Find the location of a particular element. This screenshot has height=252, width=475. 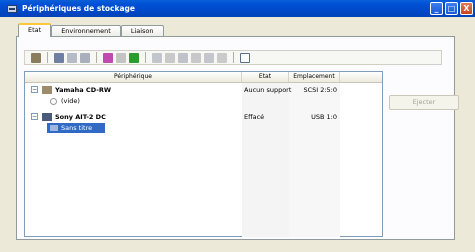

compare-icon is located at coordinates (196, 57).